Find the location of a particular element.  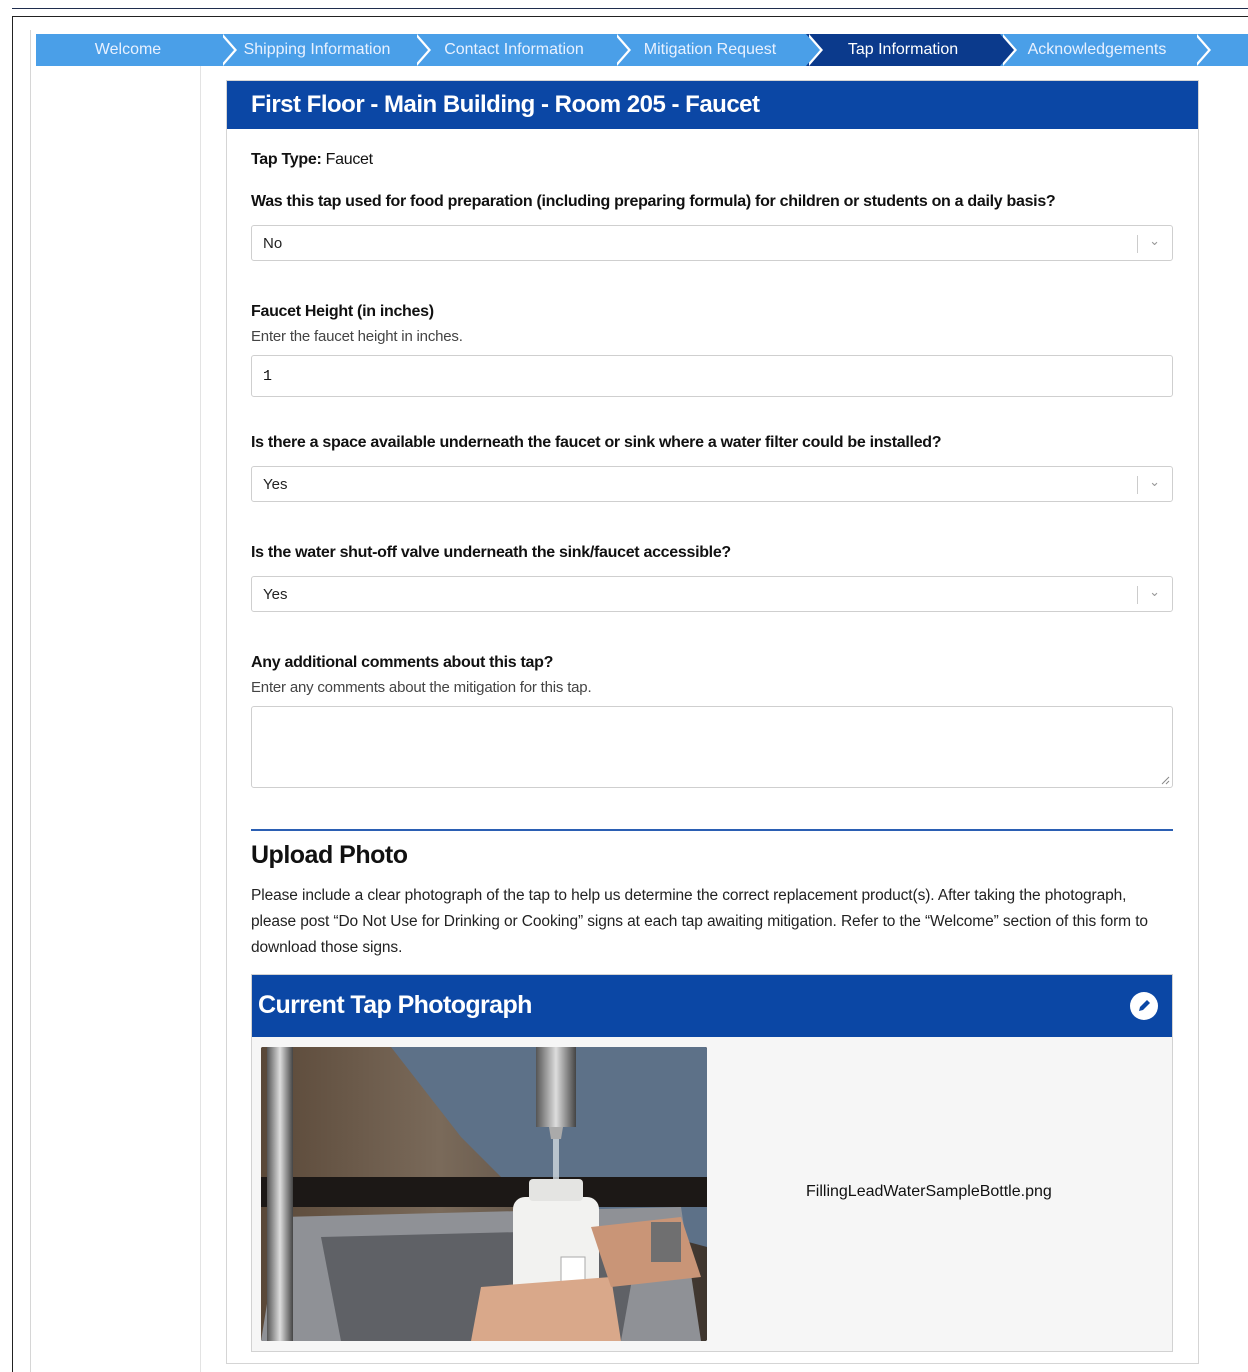

upload-photo-heading: Upload Photo is located at coordinates (329, 855).